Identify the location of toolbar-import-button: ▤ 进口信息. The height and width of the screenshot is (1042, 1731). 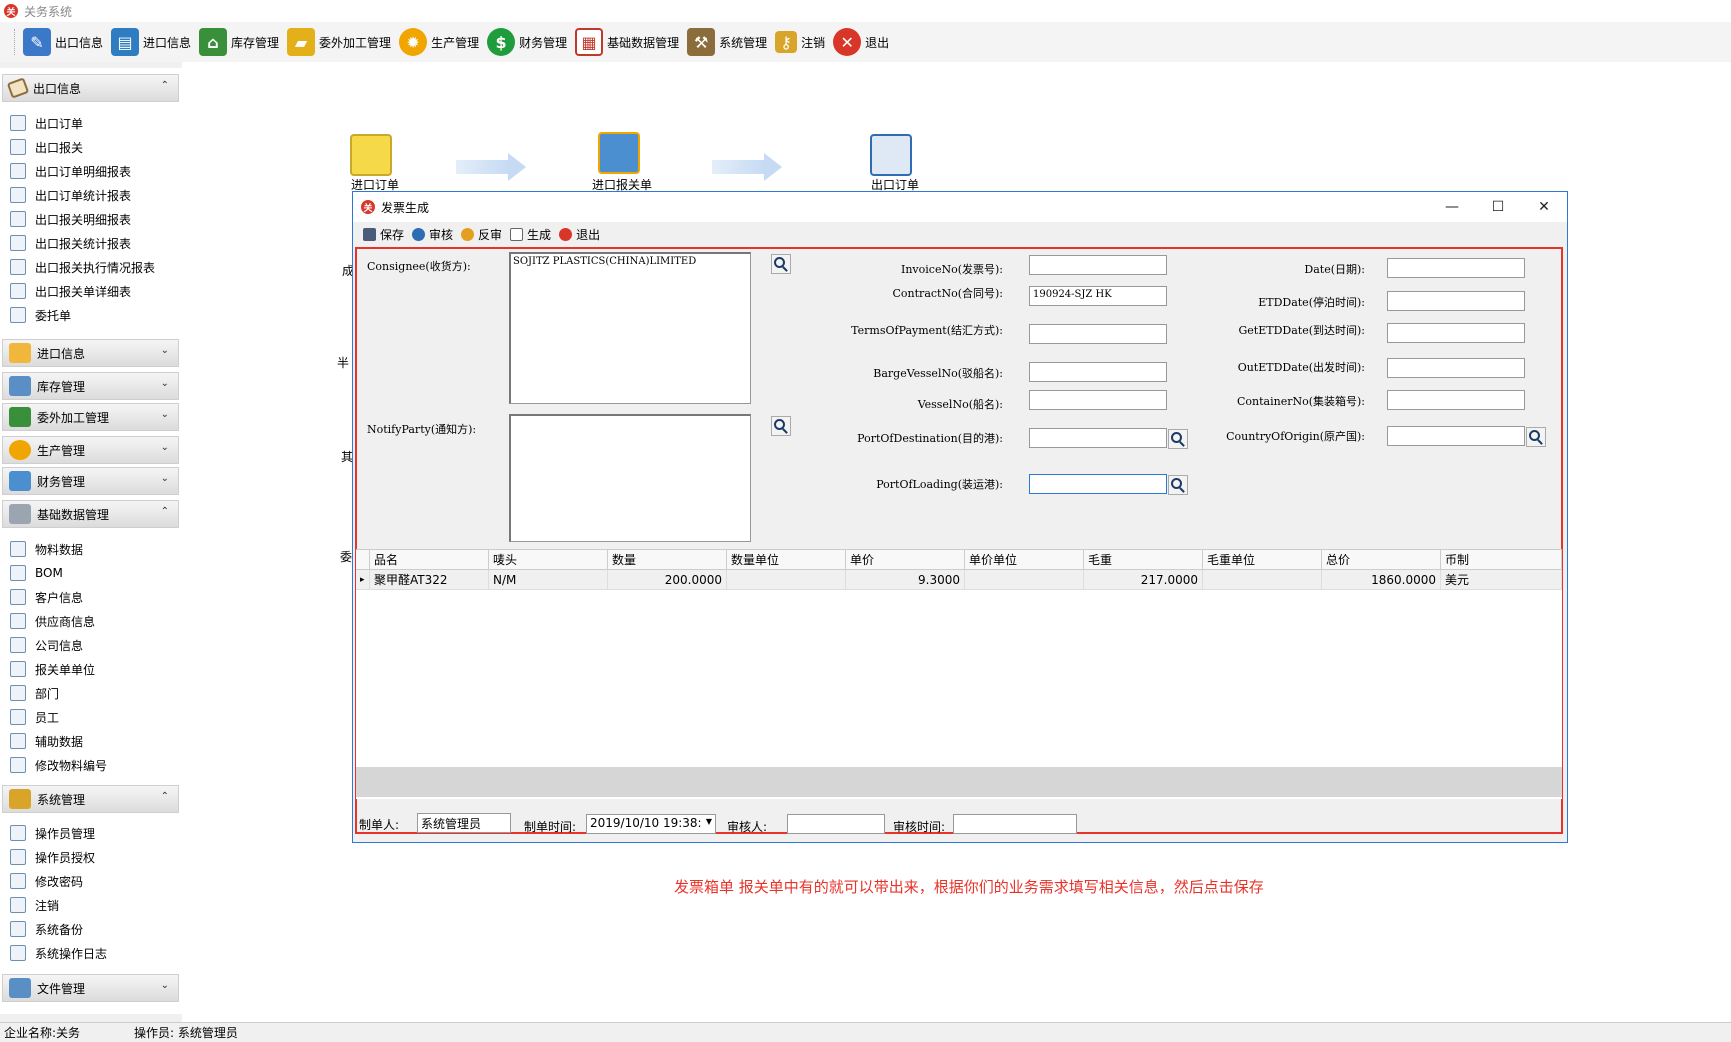
(152, 42).